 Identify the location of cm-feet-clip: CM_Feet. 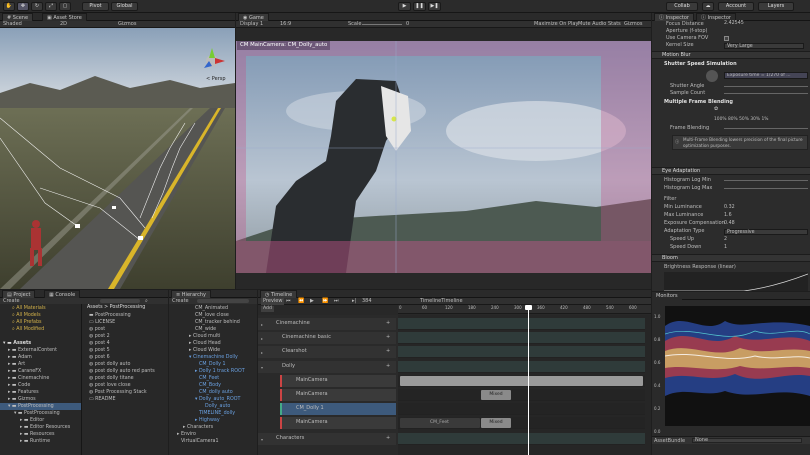
(440, 423).